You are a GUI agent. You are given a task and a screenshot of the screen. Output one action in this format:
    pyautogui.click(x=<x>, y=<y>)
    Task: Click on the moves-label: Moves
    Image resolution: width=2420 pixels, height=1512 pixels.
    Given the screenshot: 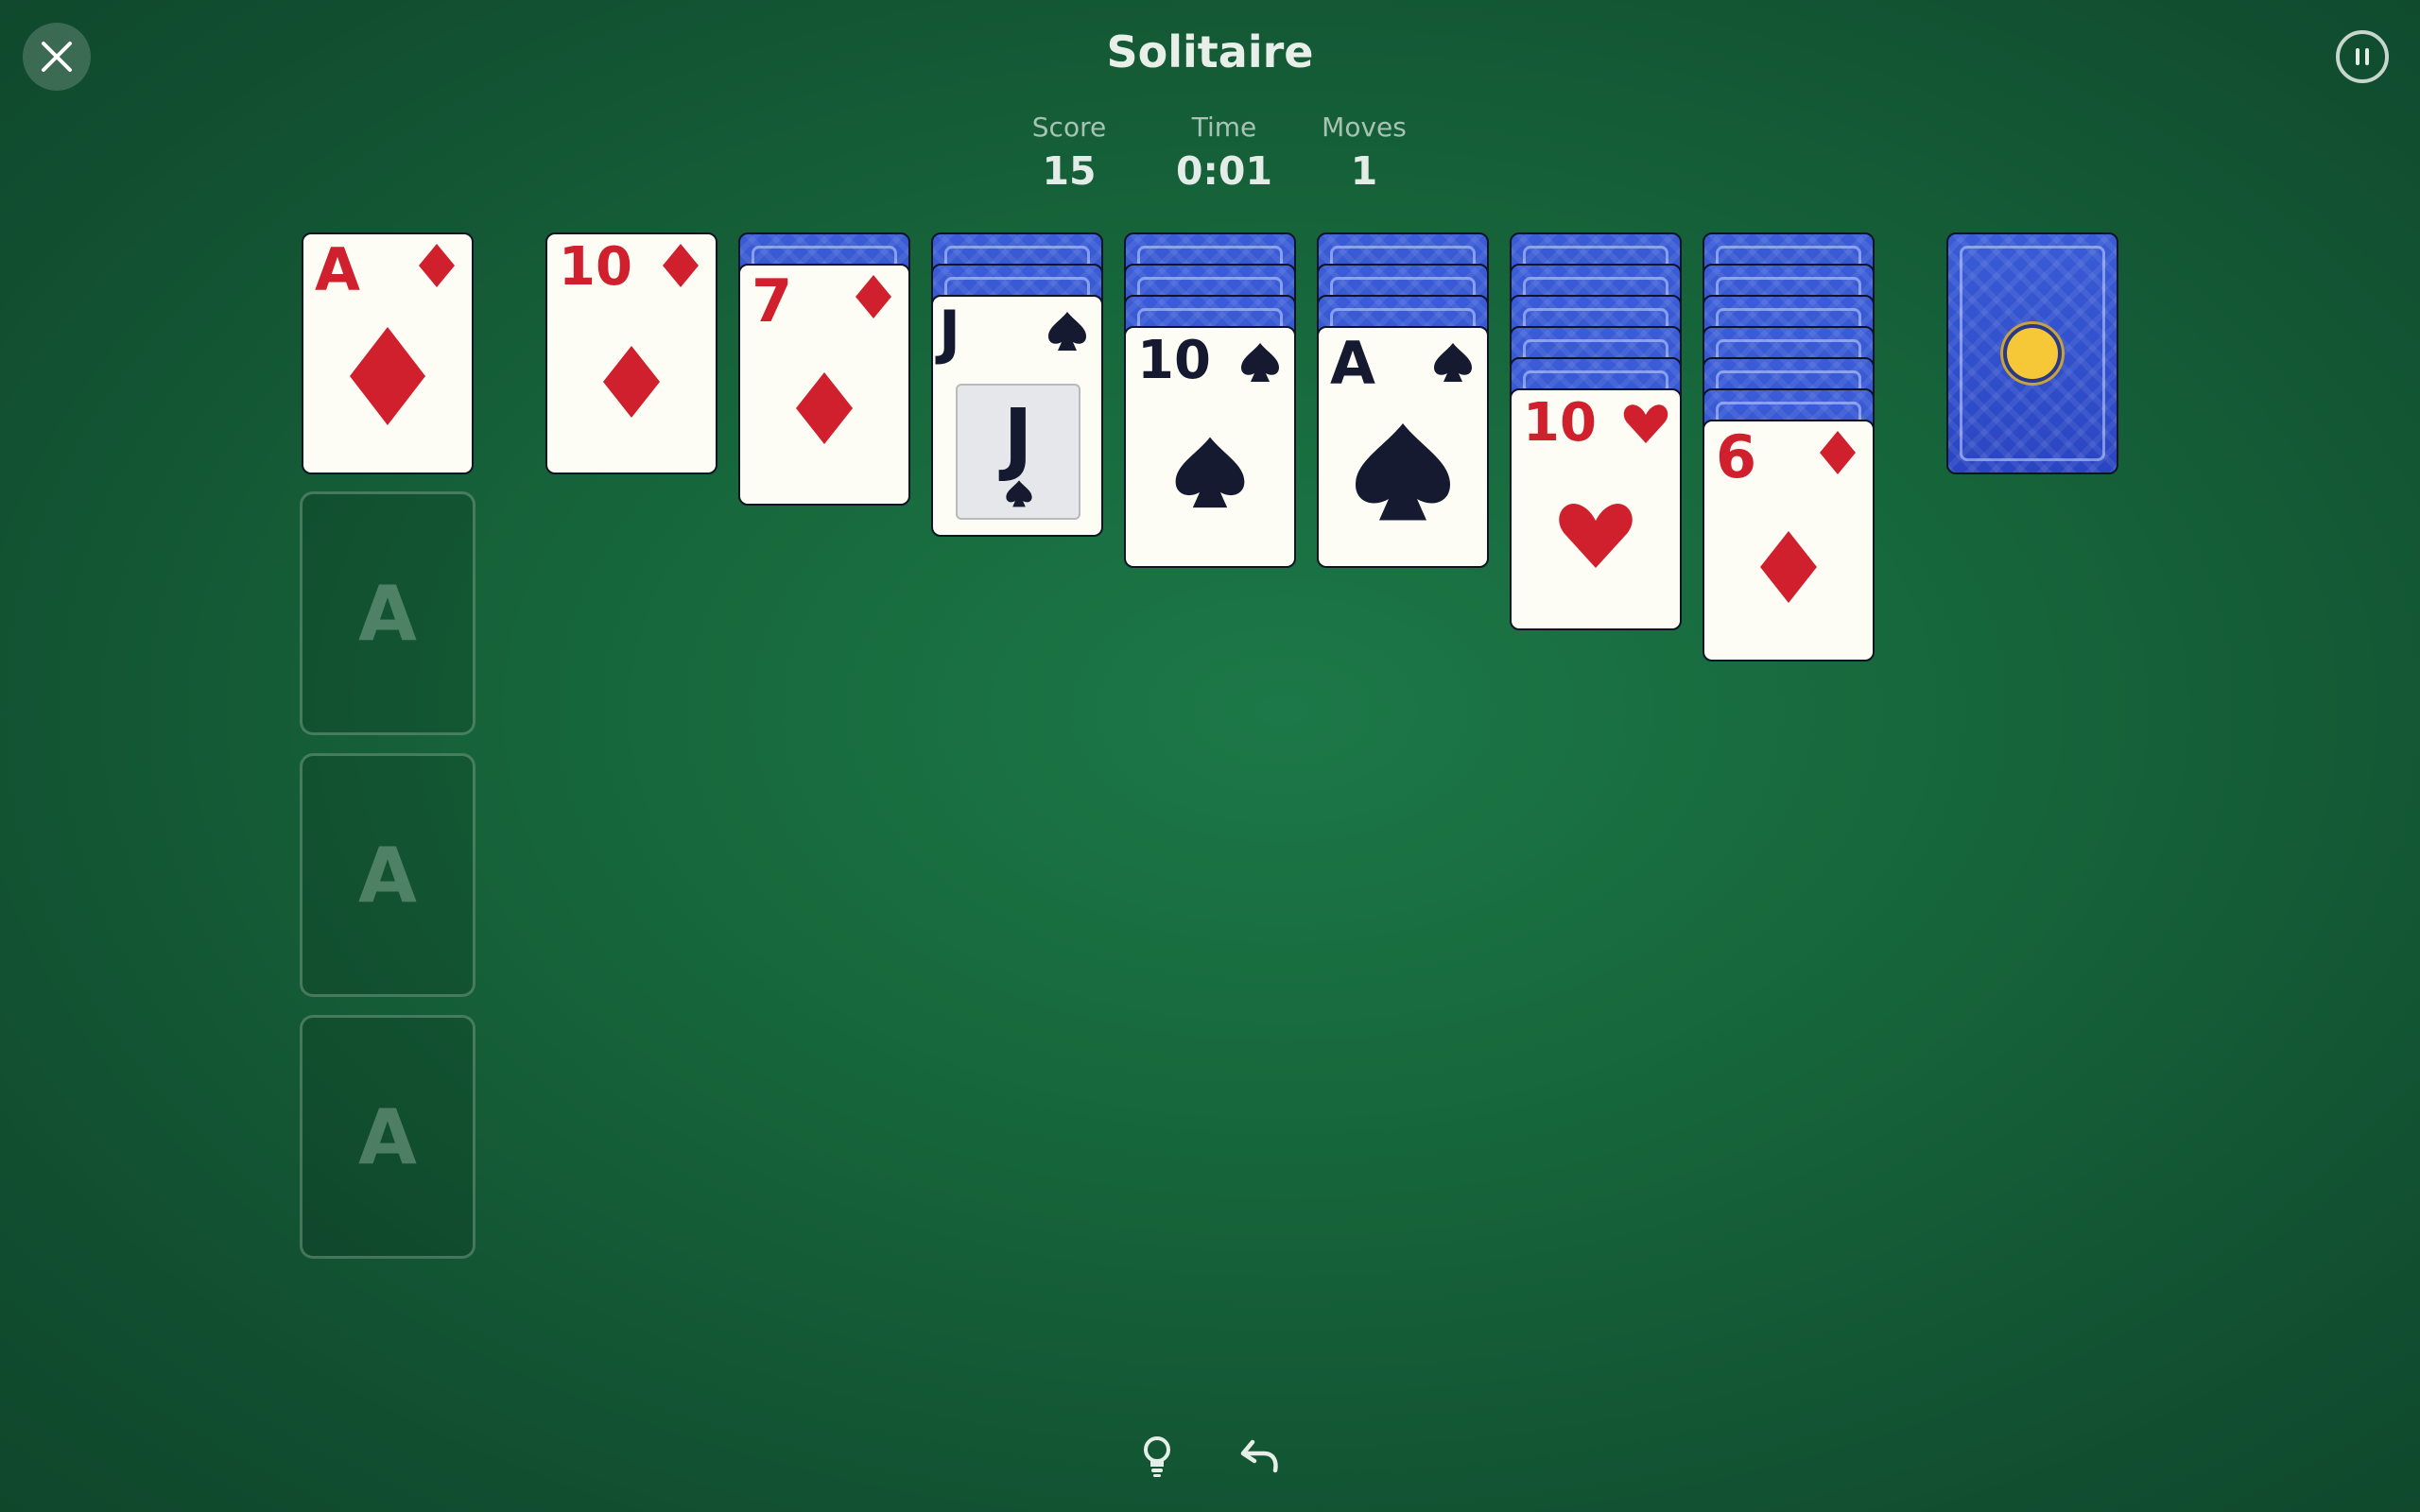 What is the action you would take?
    pyautogui.click(x=1364, y=127)
    